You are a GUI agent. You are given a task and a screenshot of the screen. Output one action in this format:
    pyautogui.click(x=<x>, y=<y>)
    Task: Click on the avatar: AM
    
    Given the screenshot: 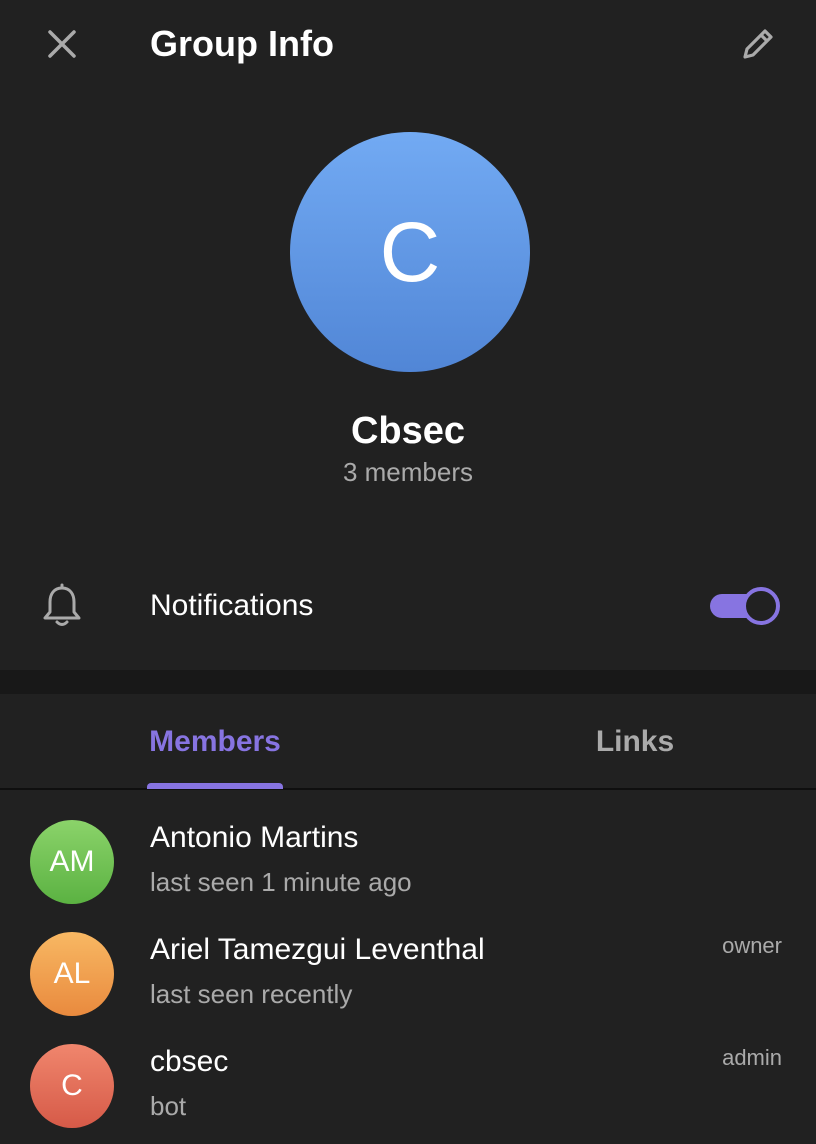 What is the action you would take?
    pyautogui.click(x=72, y=862)
    